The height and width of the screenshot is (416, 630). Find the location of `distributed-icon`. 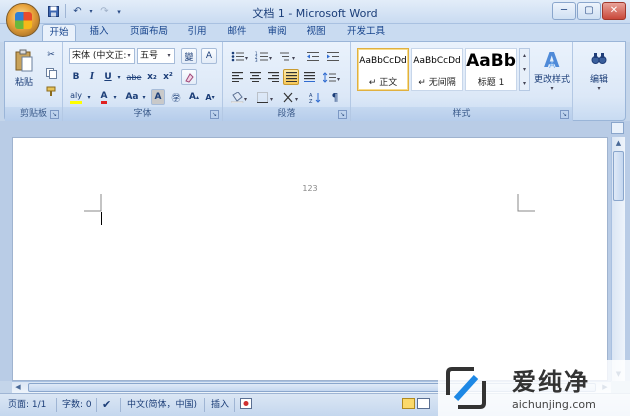

distributed-icon is located at coordinates (309, 77).